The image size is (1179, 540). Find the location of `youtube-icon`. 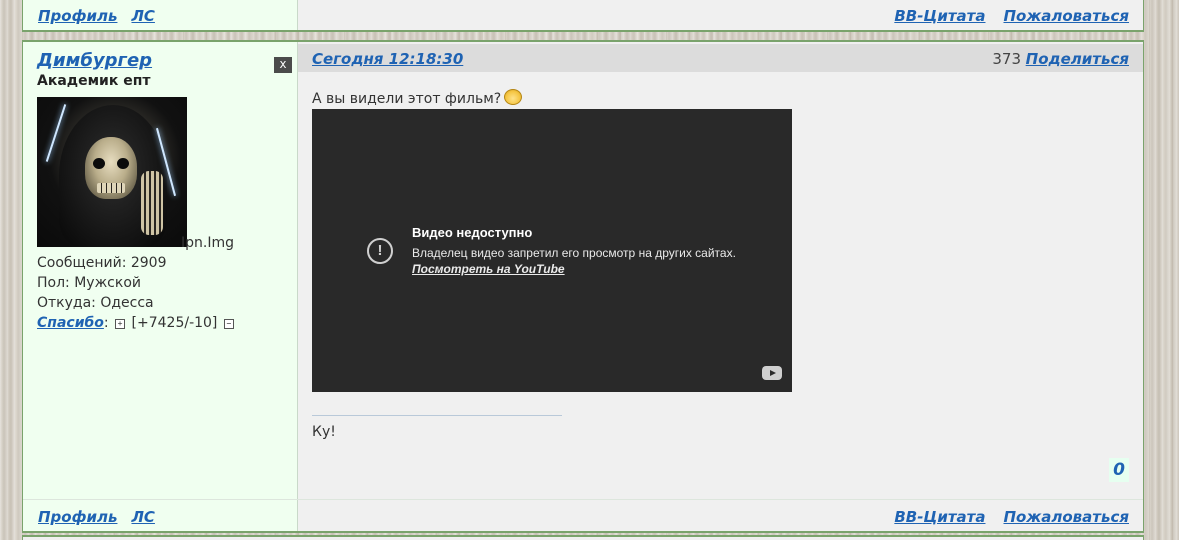

youtube-icon is located at coordinates (772, 373).